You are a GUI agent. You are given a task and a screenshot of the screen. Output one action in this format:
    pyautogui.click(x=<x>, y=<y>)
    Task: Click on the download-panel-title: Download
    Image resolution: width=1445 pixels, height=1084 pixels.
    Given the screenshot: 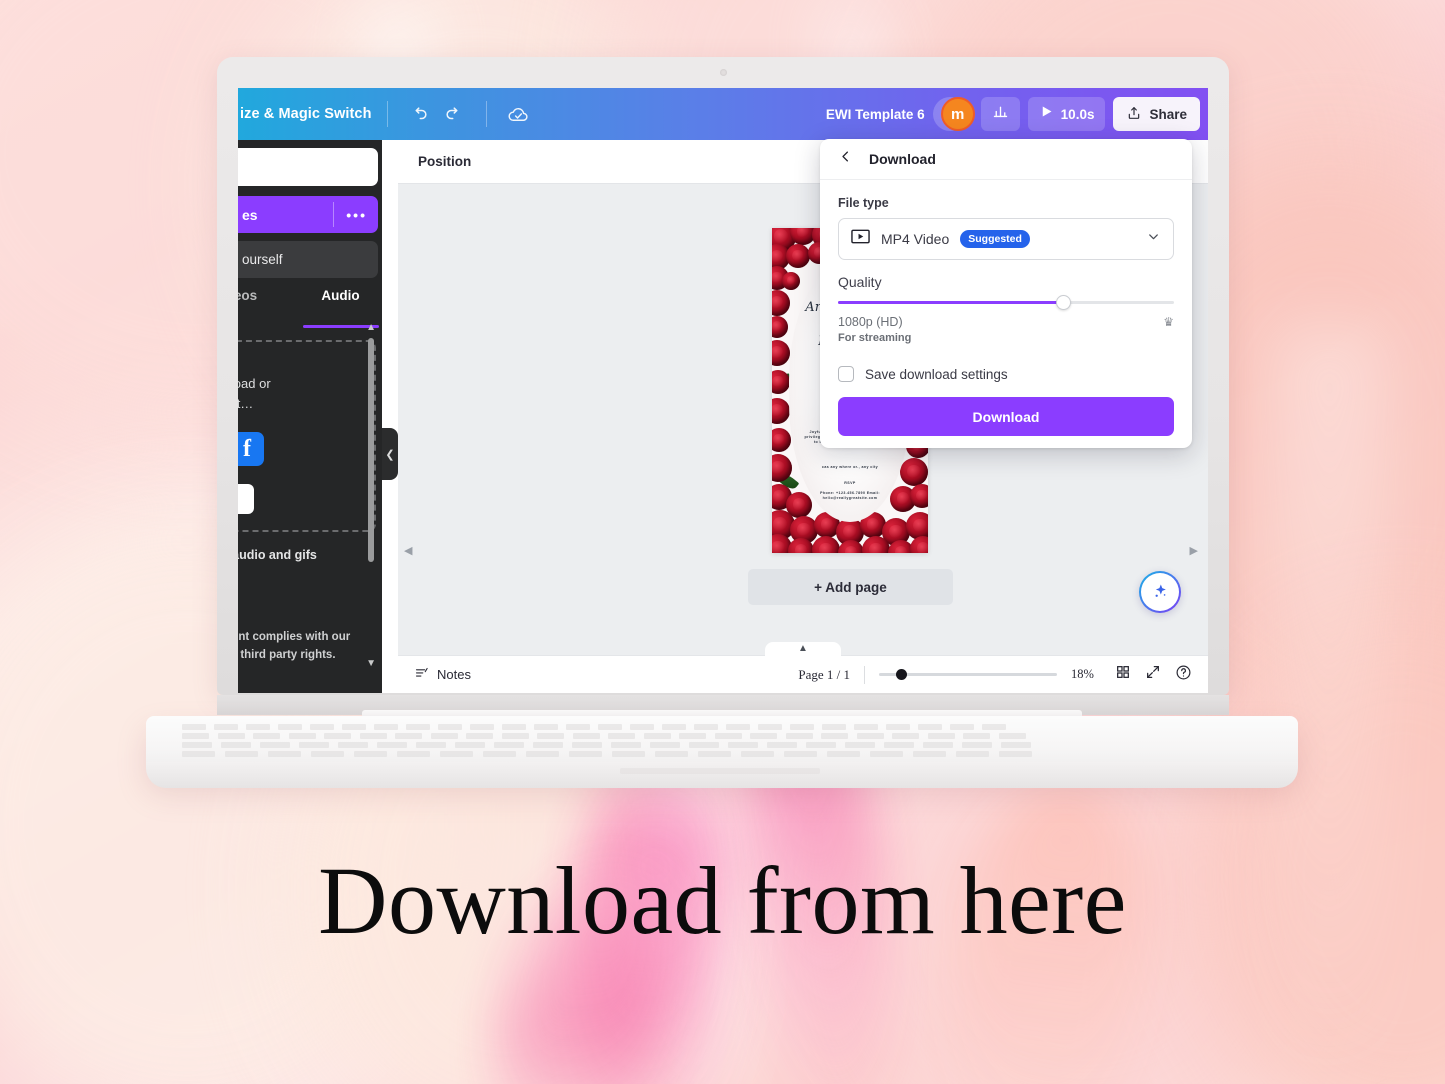 What is the action you would take?
    pyautogui.click(x=902, y=159)
    